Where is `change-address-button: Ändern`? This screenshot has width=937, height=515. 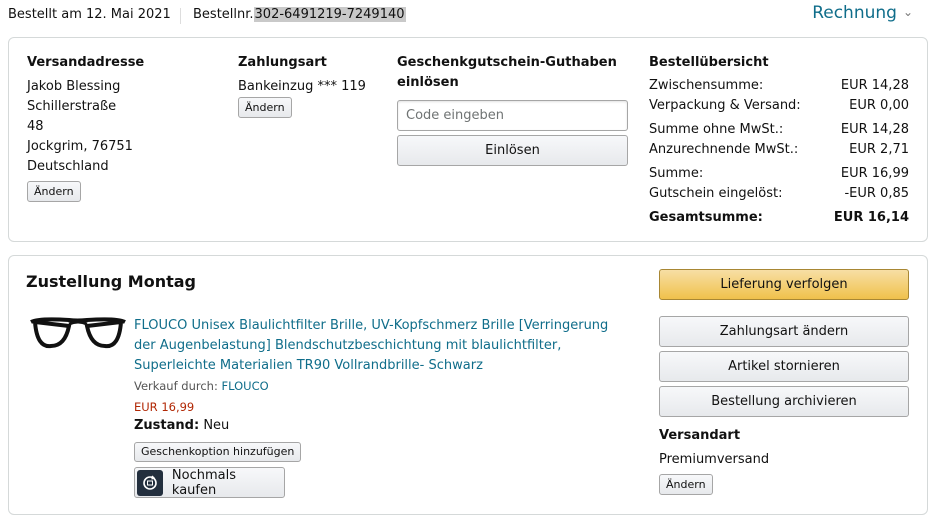
change-address-button: Ändern is located at coordinates (54, 191).